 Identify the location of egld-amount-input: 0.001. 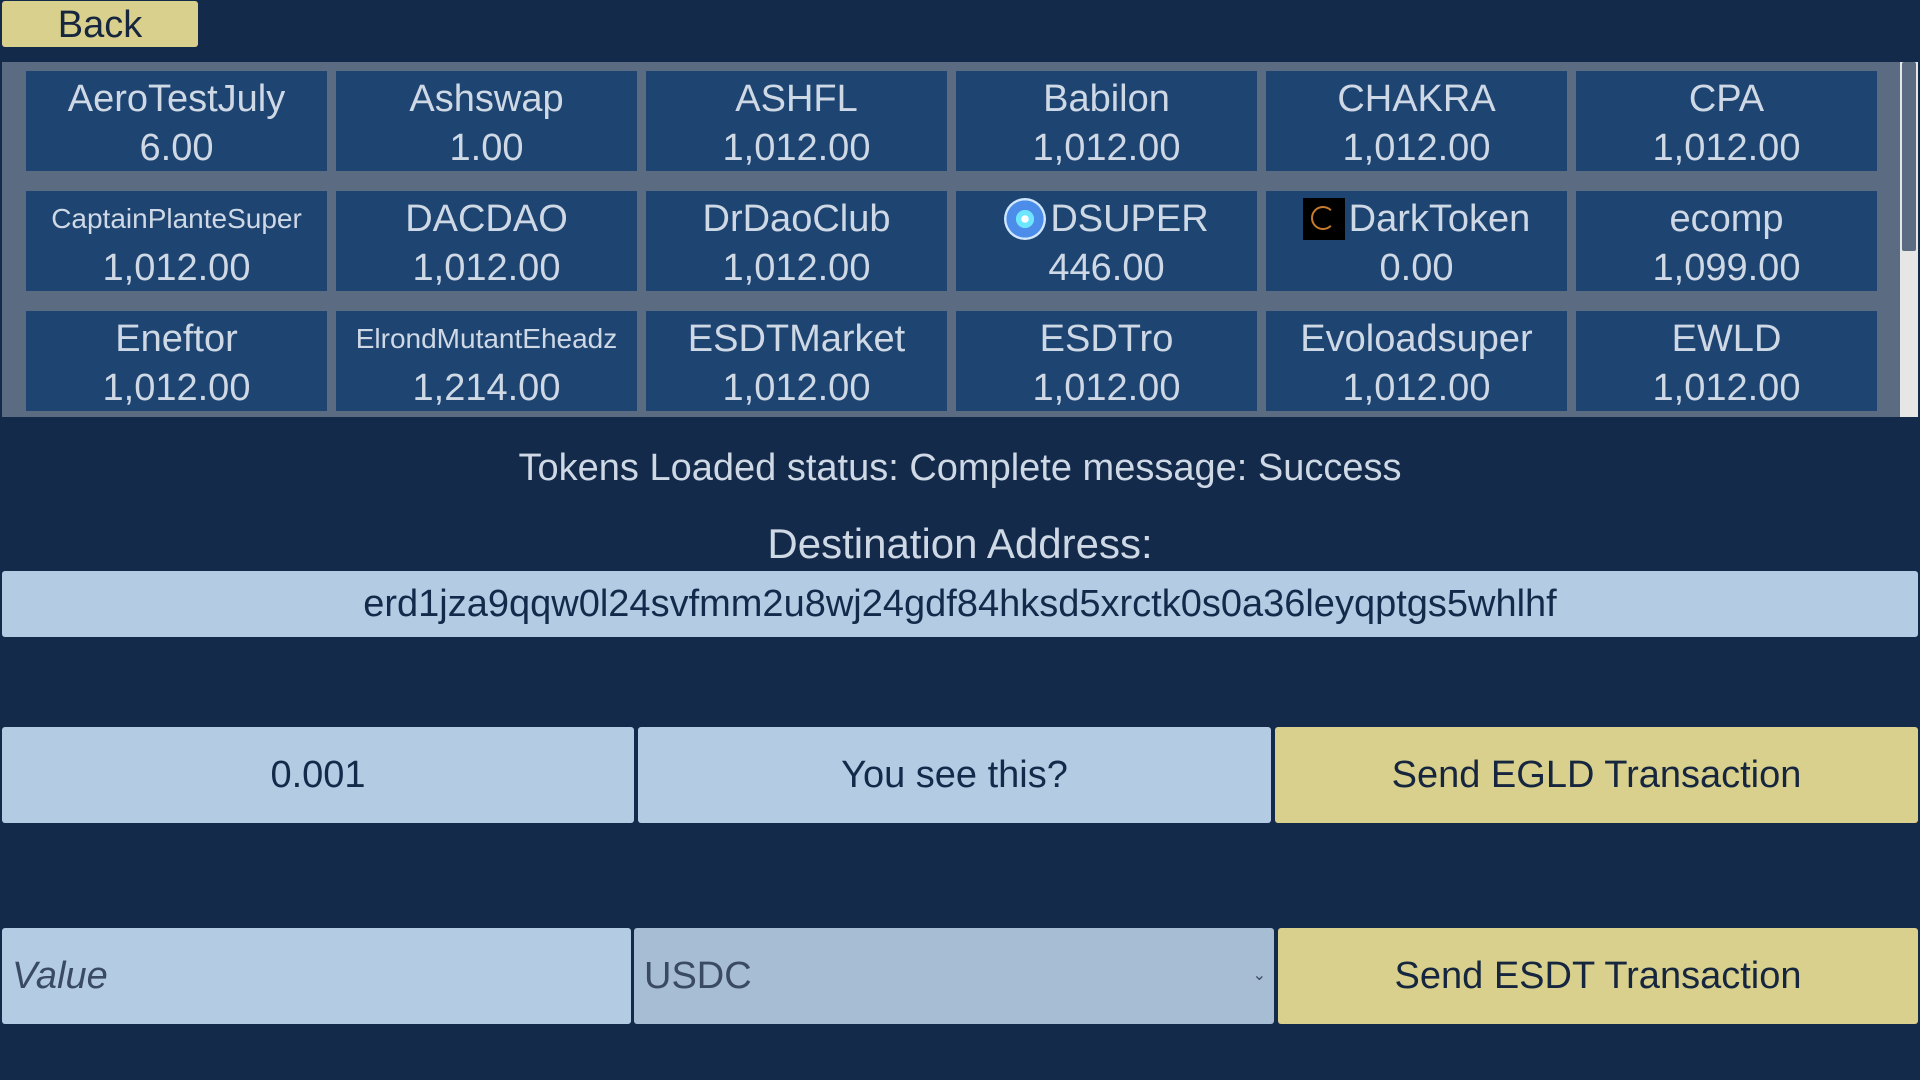
(318, 775).